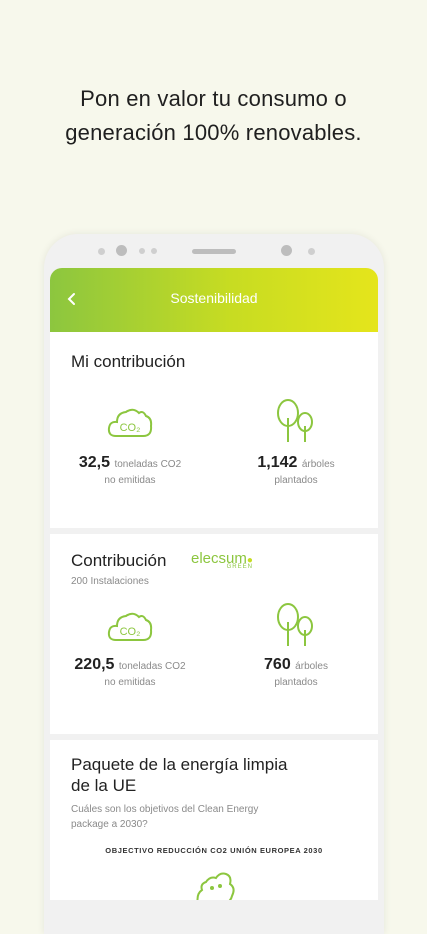 The height and width of the screenshot is (934, 427). I want to click on app-bar-title: Sostenibilidad, so click(214, 298).